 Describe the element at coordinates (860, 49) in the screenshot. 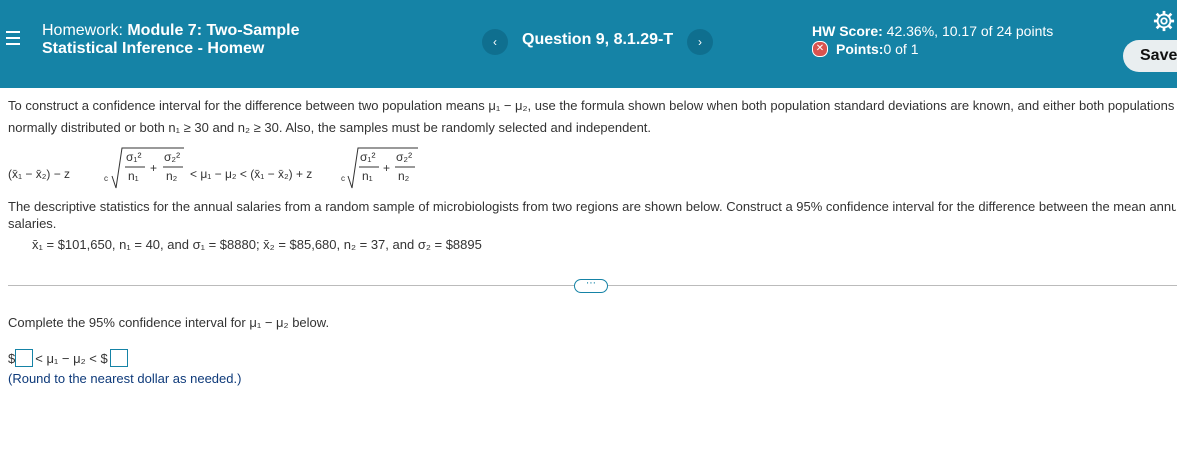

I see `points-label: Points:` at that location.